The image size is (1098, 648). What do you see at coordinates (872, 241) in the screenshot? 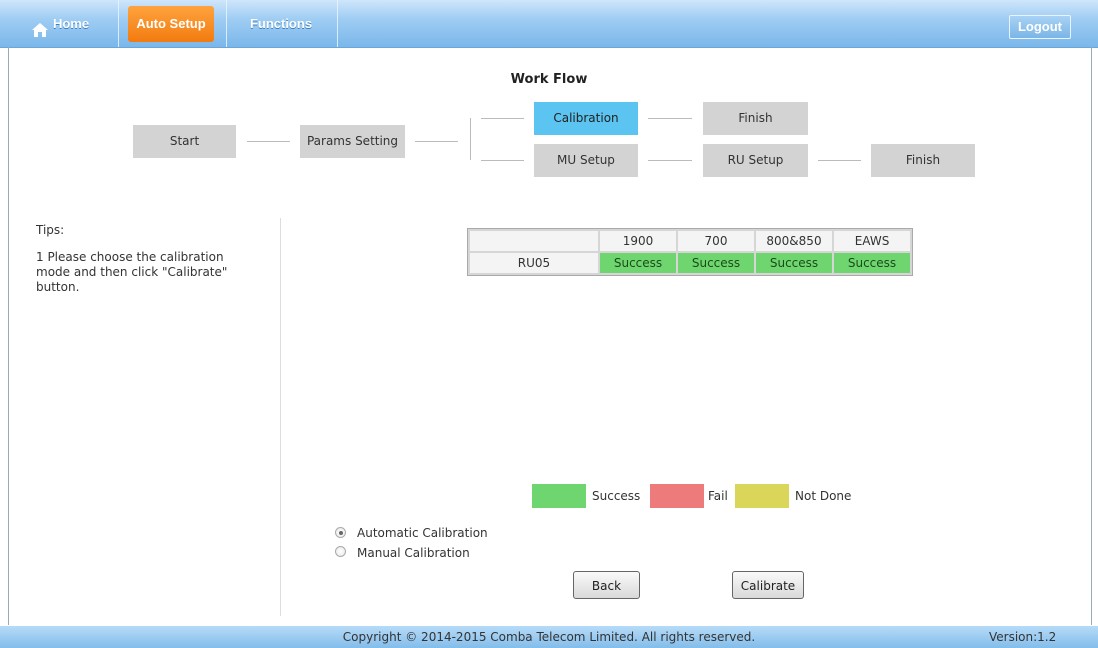
I see `table-header-cell: EAWS` at bounding box center [872, 241].